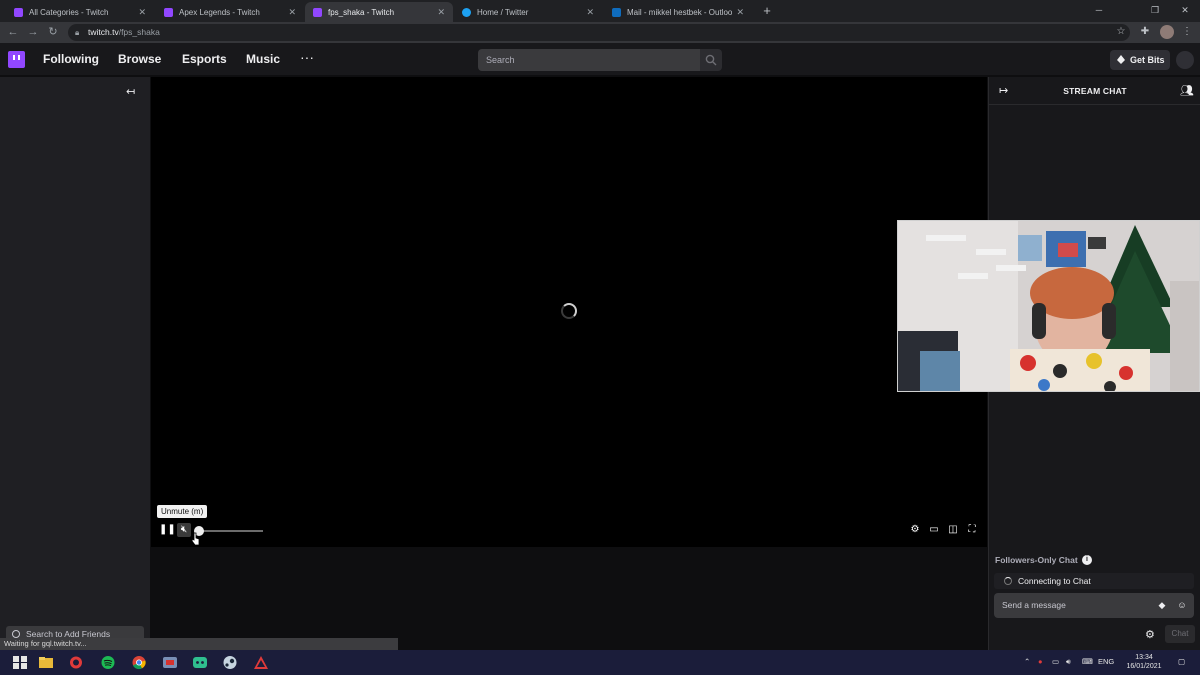 The image size is (1200, 675). I want to click on nav-browse: Browse, so click(139, 59).